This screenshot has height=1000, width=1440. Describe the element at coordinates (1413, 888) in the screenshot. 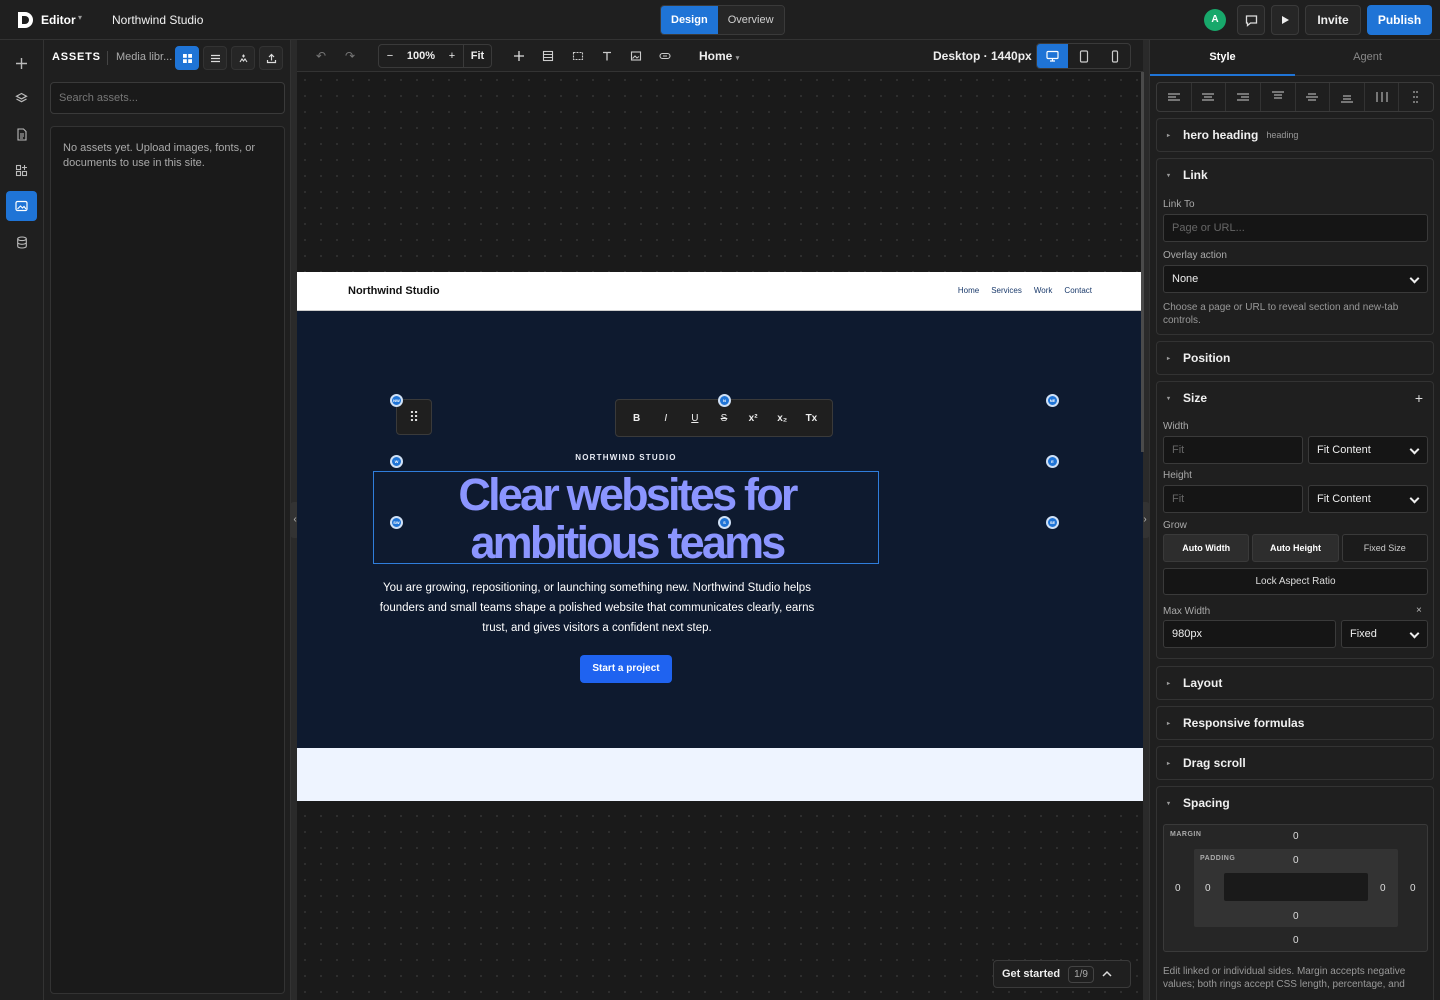

I see `margin-right-value: 0` at that location.